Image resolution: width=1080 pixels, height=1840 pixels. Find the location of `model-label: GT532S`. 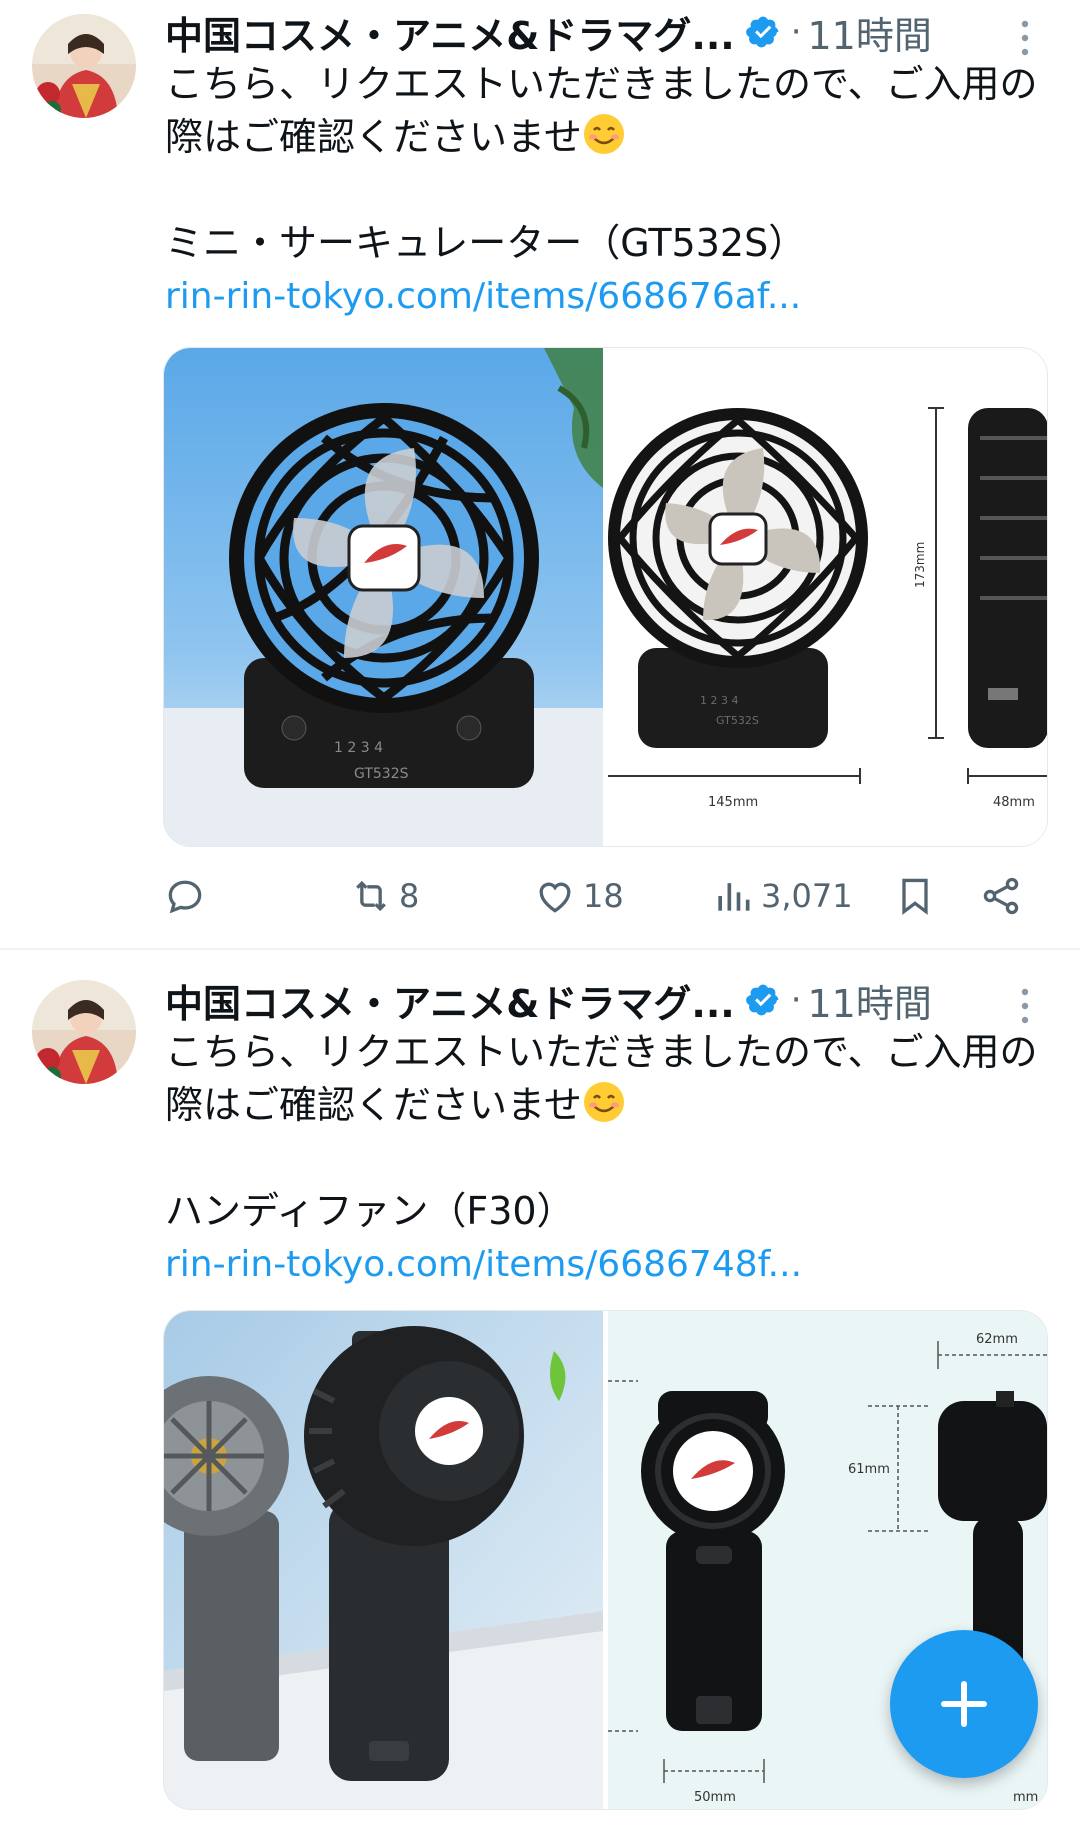

model-label: GT532S is located at coordinates (737, 720).